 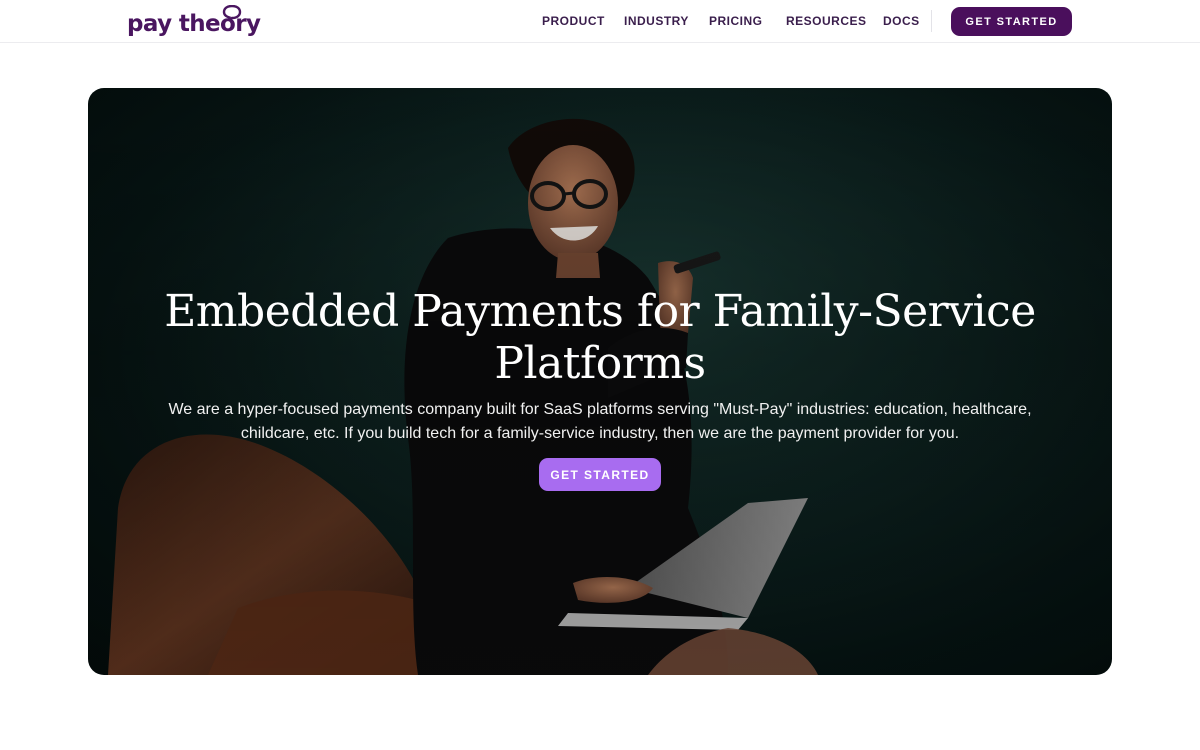 I want to click on hero-get-started-button: GET STARTED, so click(x=600, y=474).